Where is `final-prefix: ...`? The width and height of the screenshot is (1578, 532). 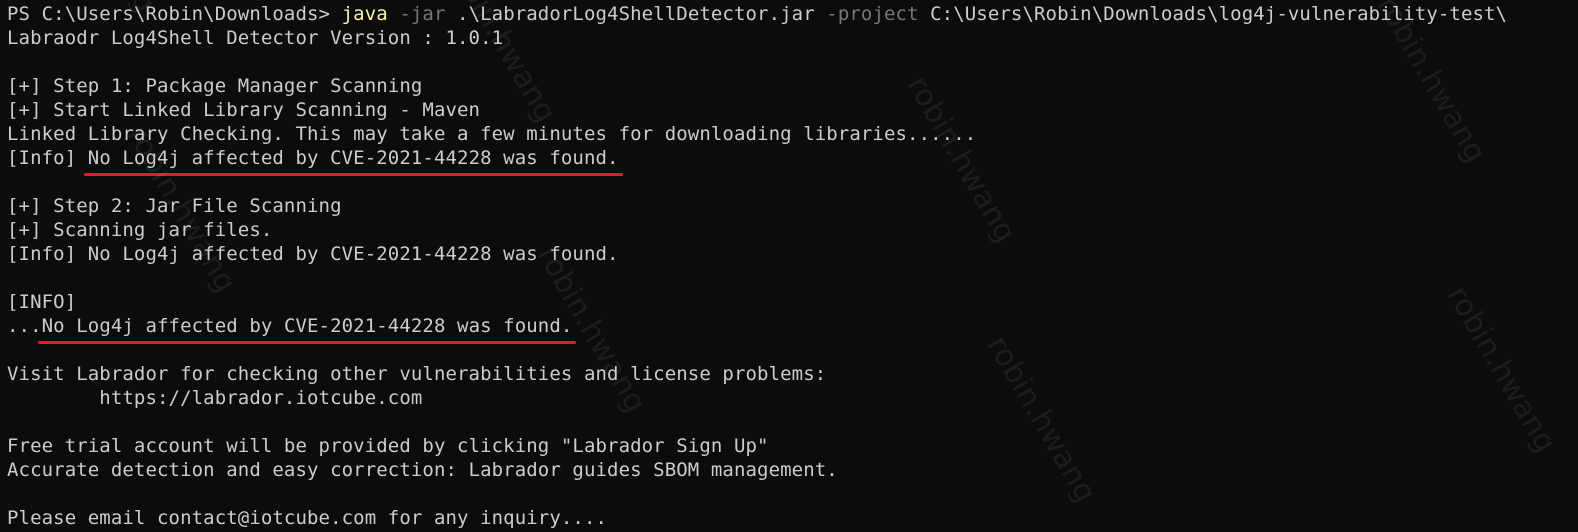
final-prefix: ... is located at coordinates (24, 326).